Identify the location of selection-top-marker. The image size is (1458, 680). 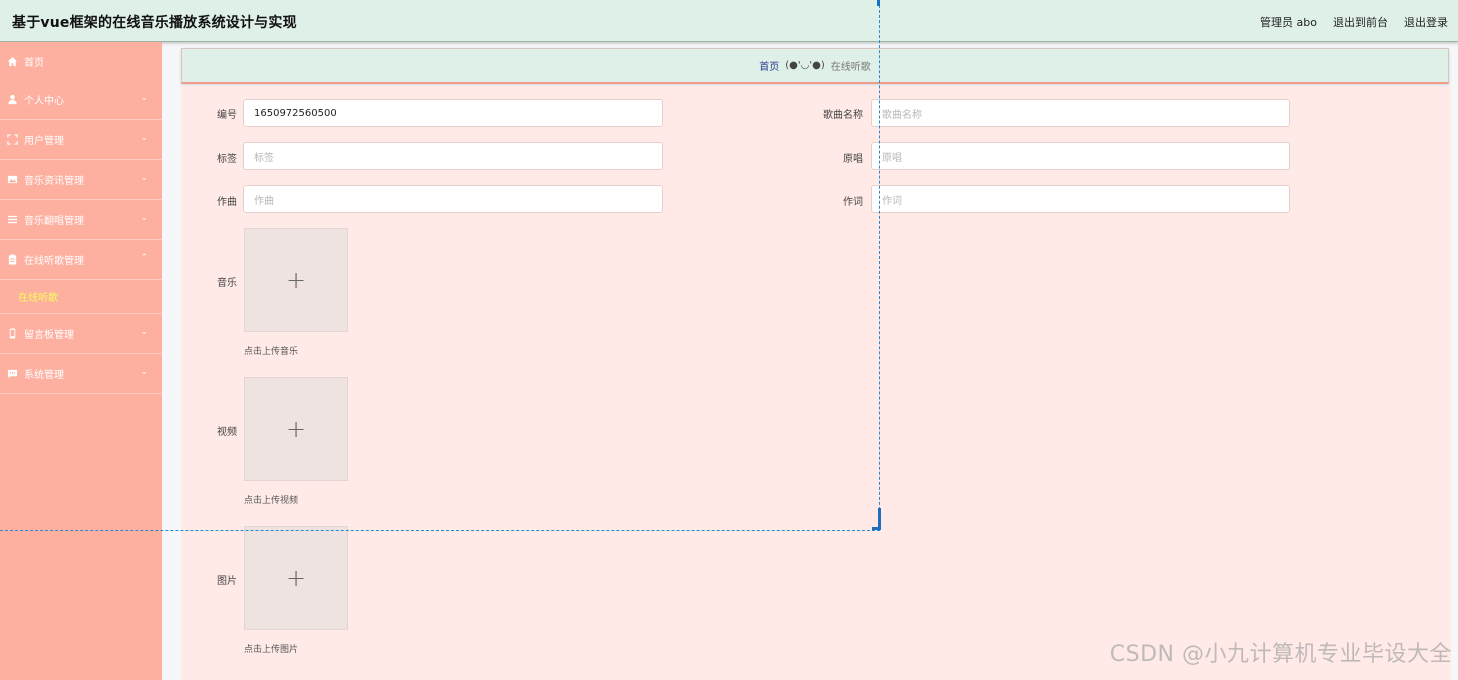
(878, 3).